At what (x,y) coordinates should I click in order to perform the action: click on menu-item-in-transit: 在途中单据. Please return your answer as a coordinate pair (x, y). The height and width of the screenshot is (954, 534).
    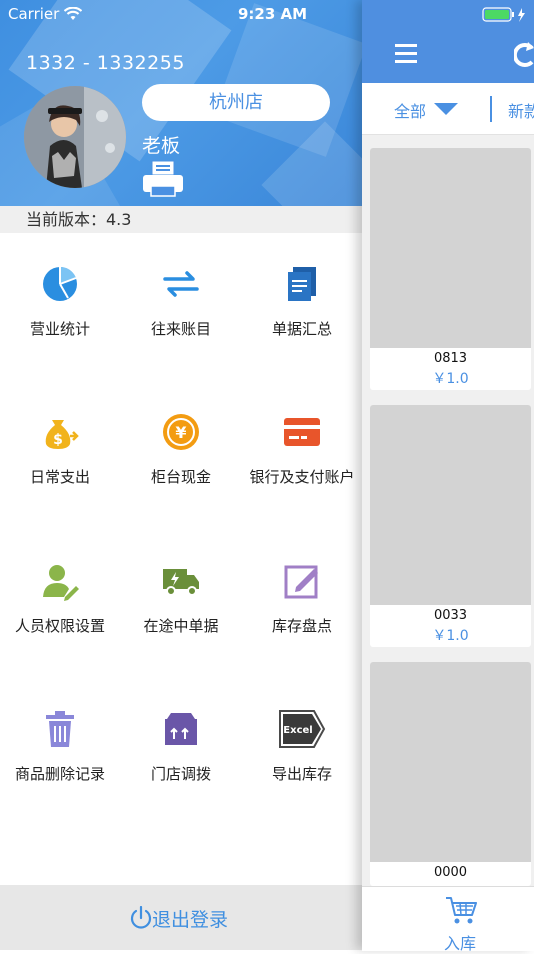
    Looking at the image, I should click on (181, 598).